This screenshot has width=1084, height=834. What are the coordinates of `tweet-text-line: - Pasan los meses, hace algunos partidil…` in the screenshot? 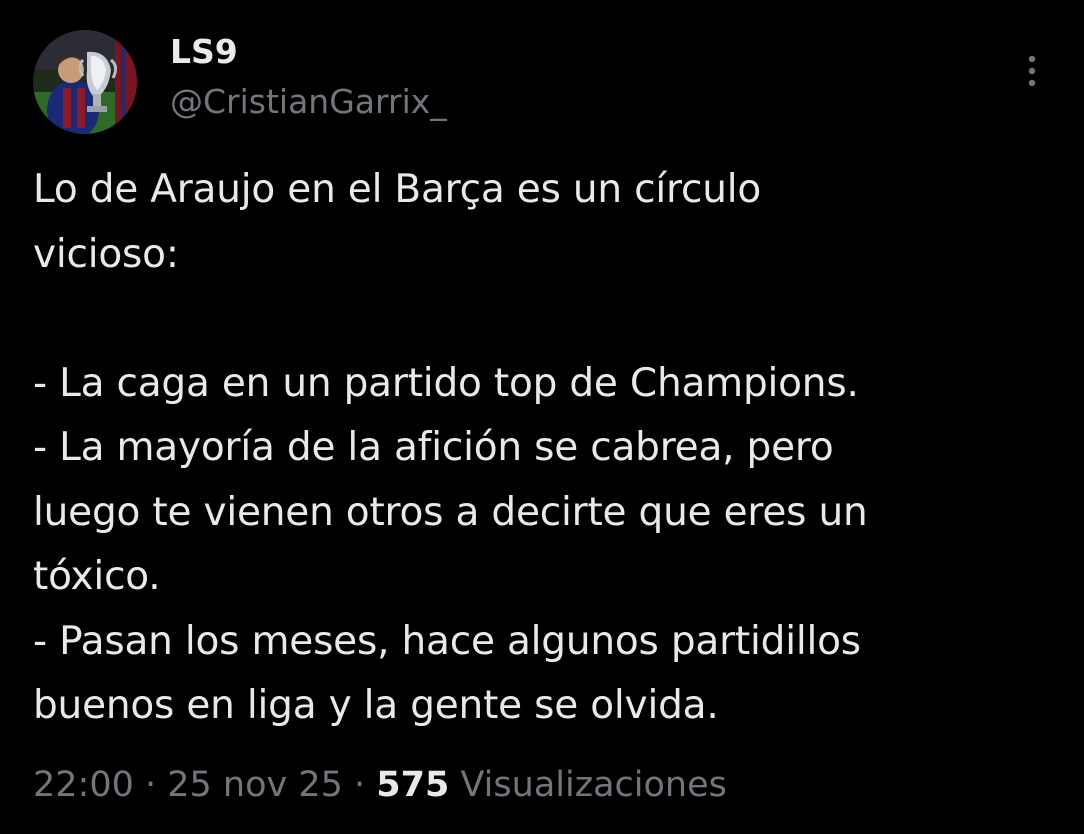 It's located at (447, 641).